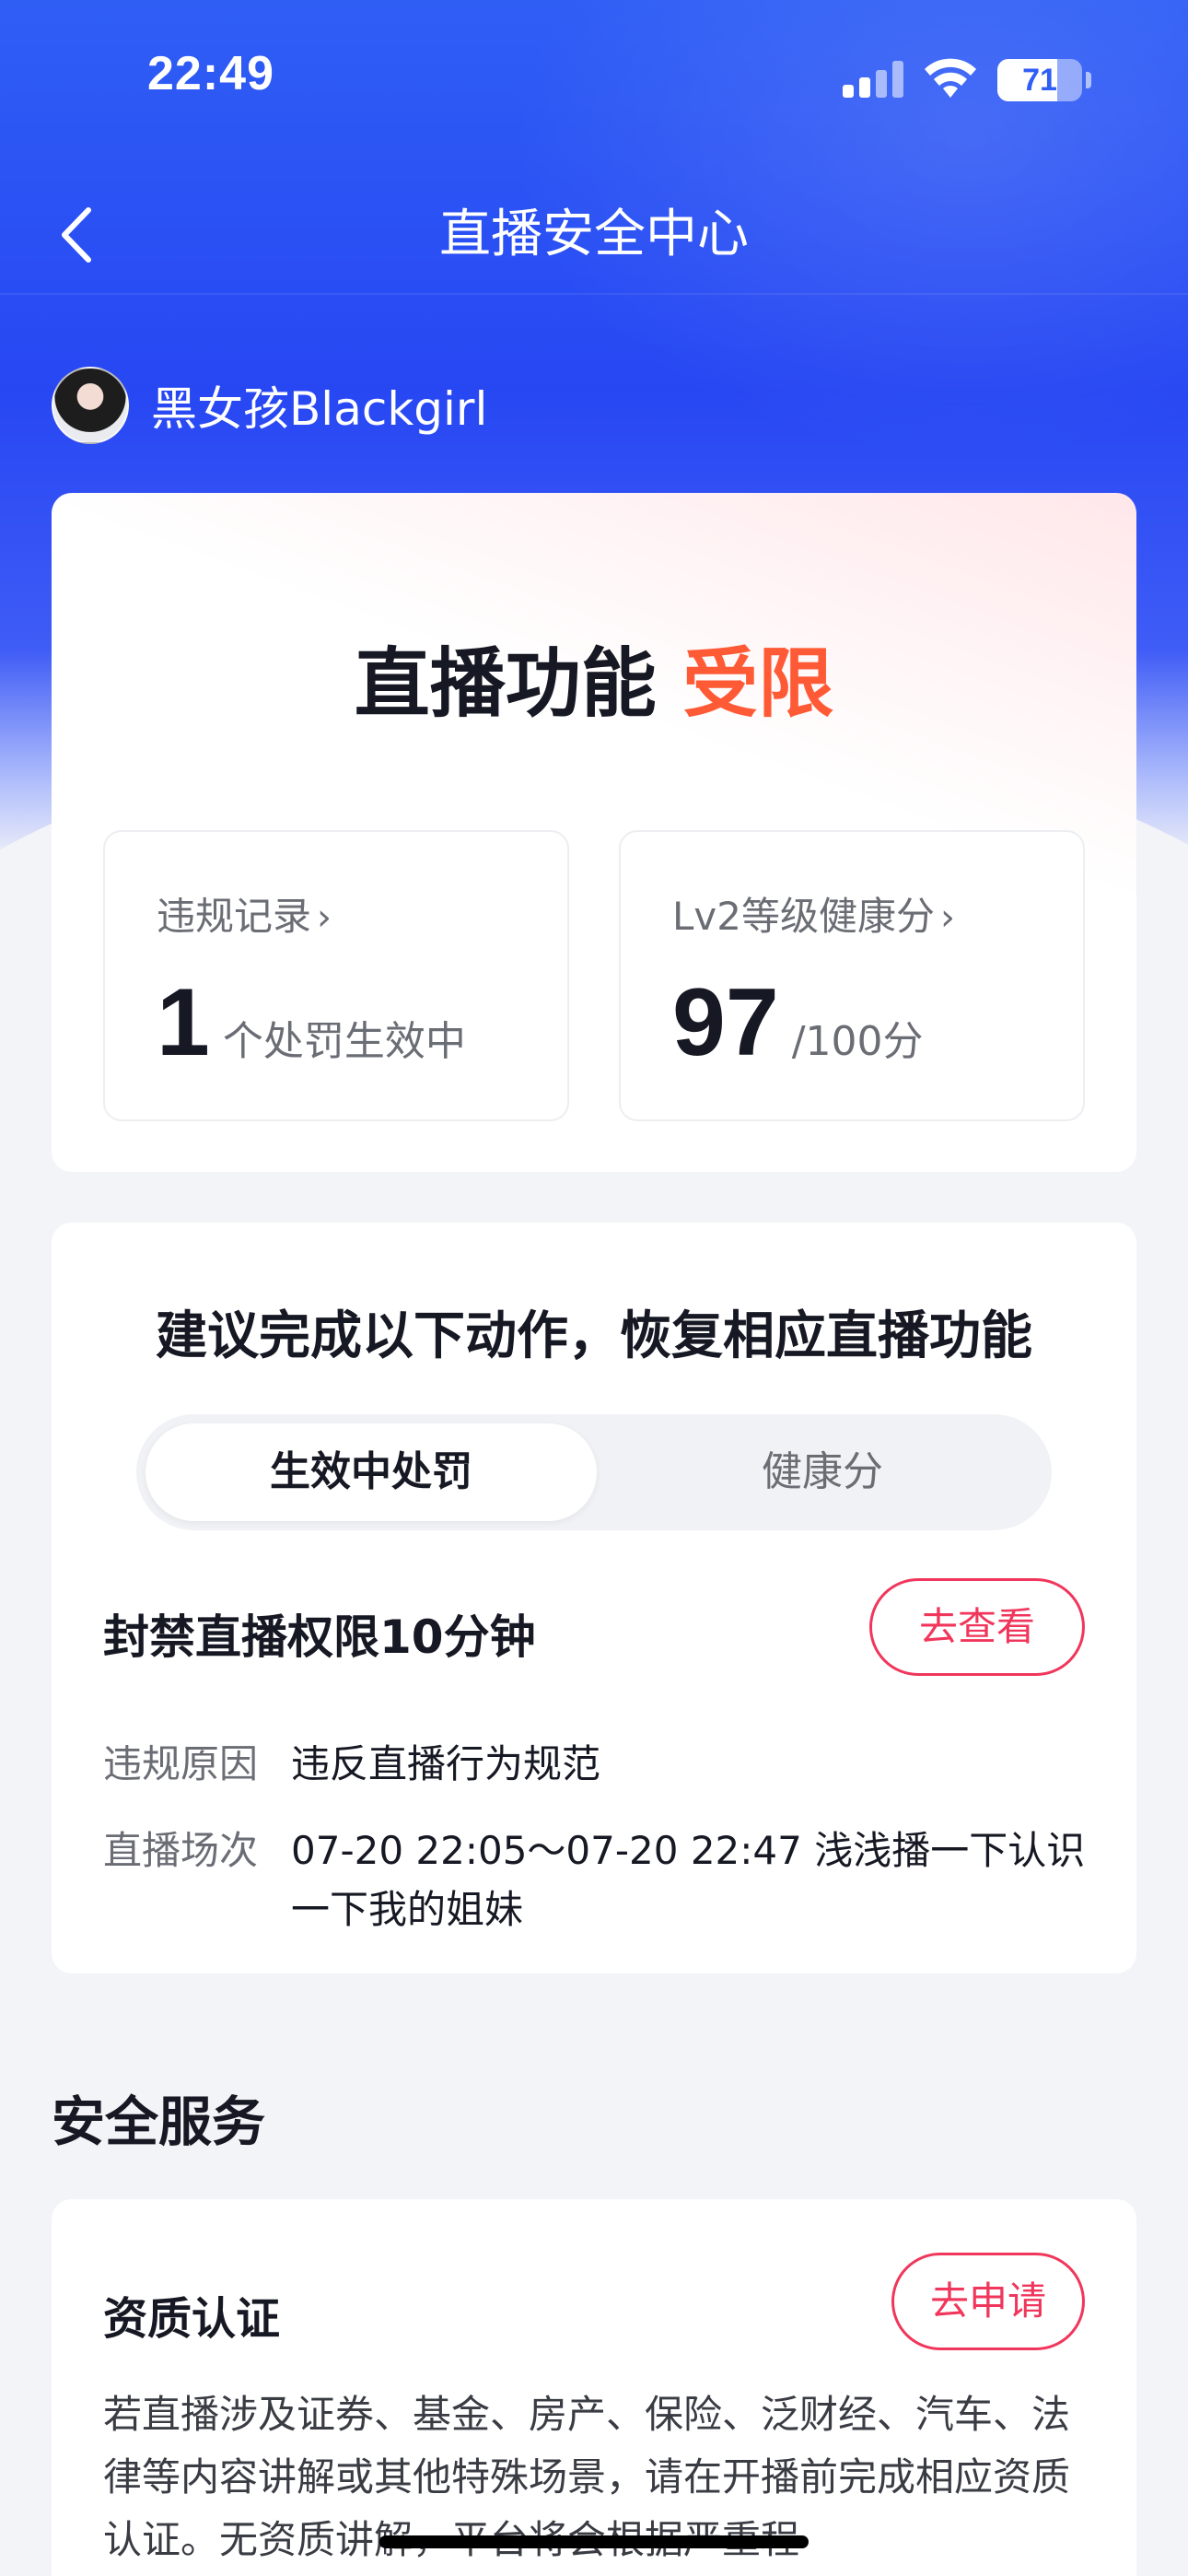 This screenshot has height=2576, width=1188. I want to click on battery-percent: 71, so click(1039, 80).